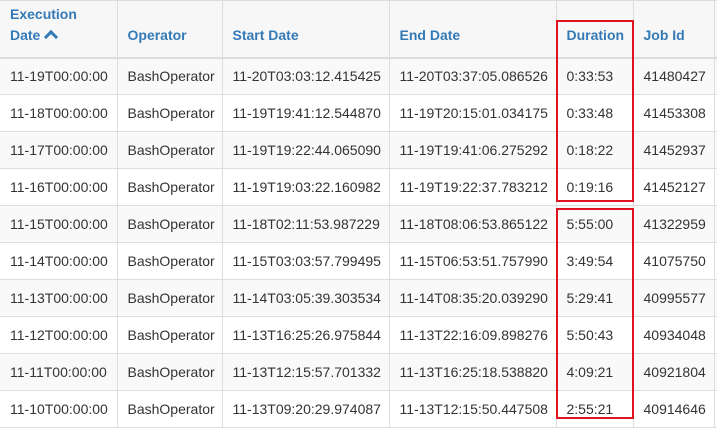  Describe the element at coordinates (594, 76) in the screenshot. I see `cell-duration: 0:33:53` at that location.